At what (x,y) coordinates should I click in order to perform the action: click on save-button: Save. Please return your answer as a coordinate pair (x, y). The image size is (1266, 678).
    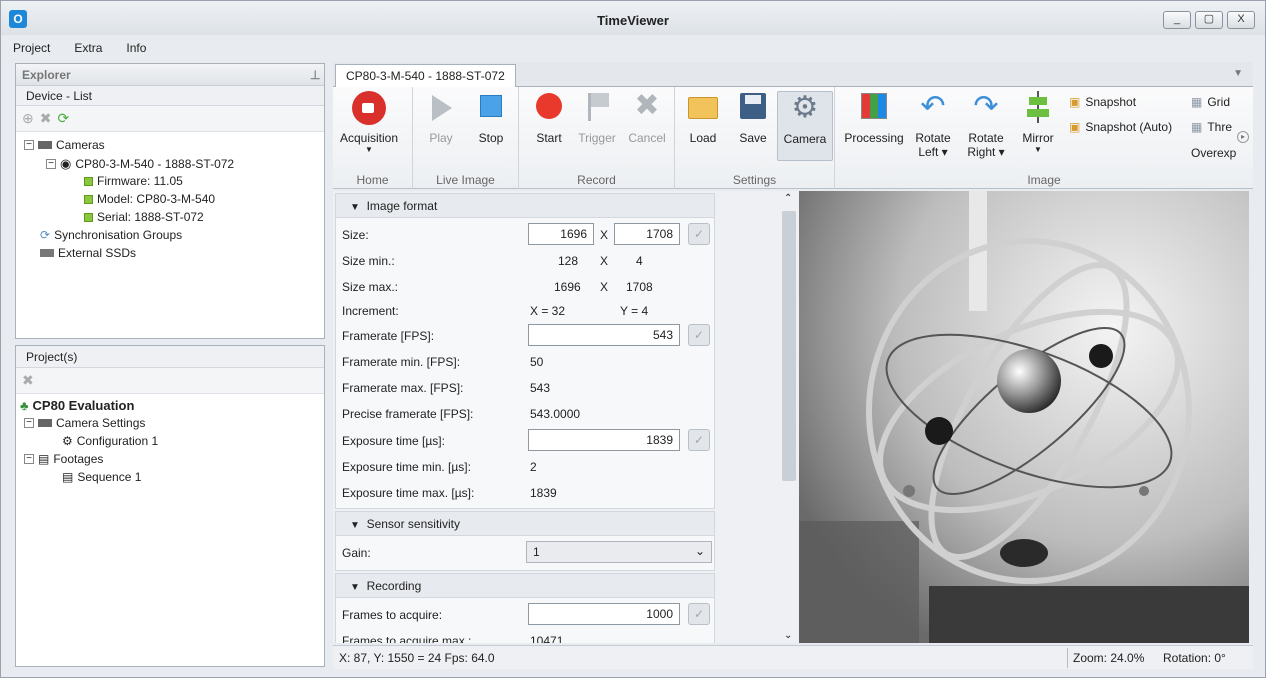
    Looking at the image, I should click on (753, 118).